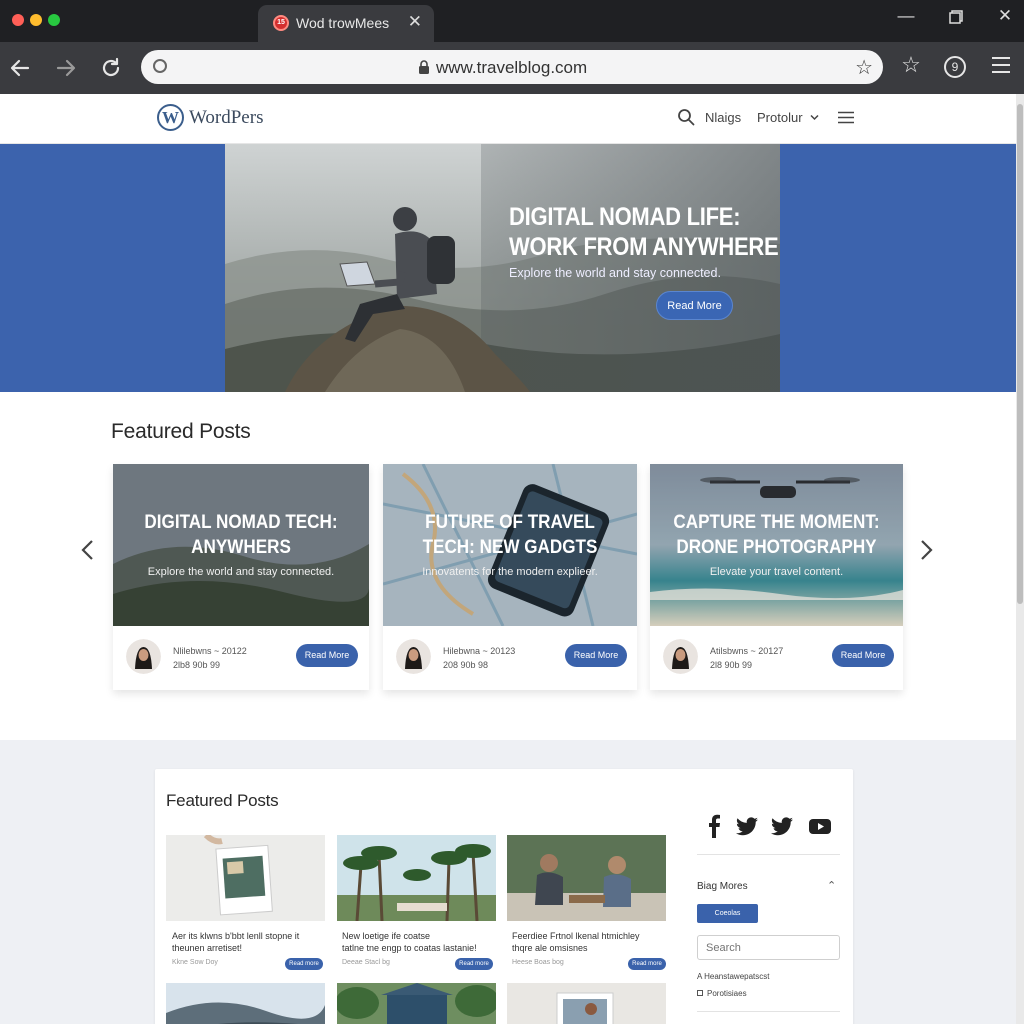 The image size is (1024, 1024). What do you see at coordinates (576, 936) in the screenshot?
I see `post-title-line1: Feerdiee Frtnol lkenal htmichley` at bounding box center [576, 936].